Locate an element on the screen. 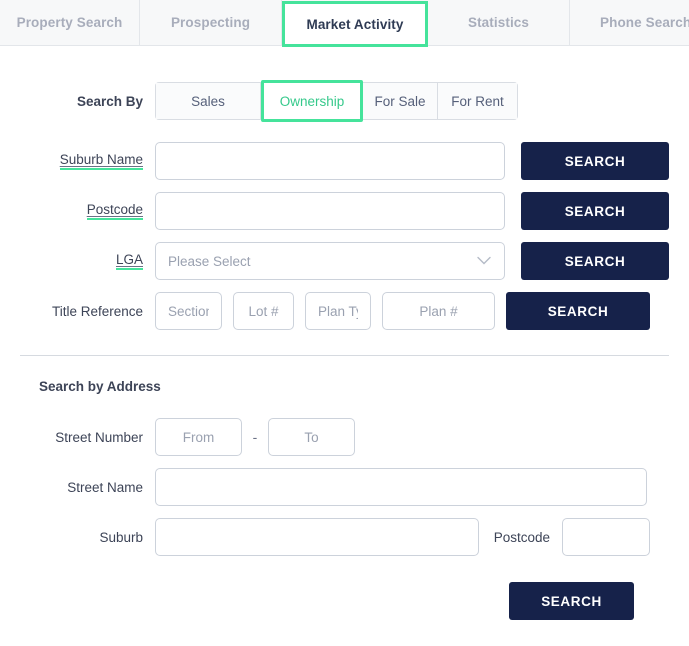  tab-label: Market Activity is located at coordinates (355, 24).